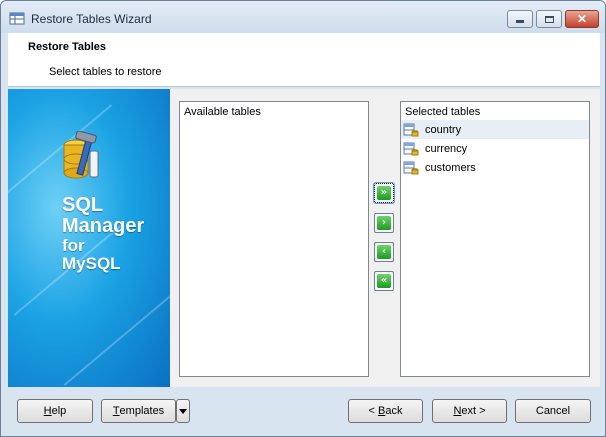 This screenshot has height=437, width=606. What do you see at coordinates (83, 205) in the screenshot?
I see `product-name-line1: SQL` at bounding box center [83, 205].